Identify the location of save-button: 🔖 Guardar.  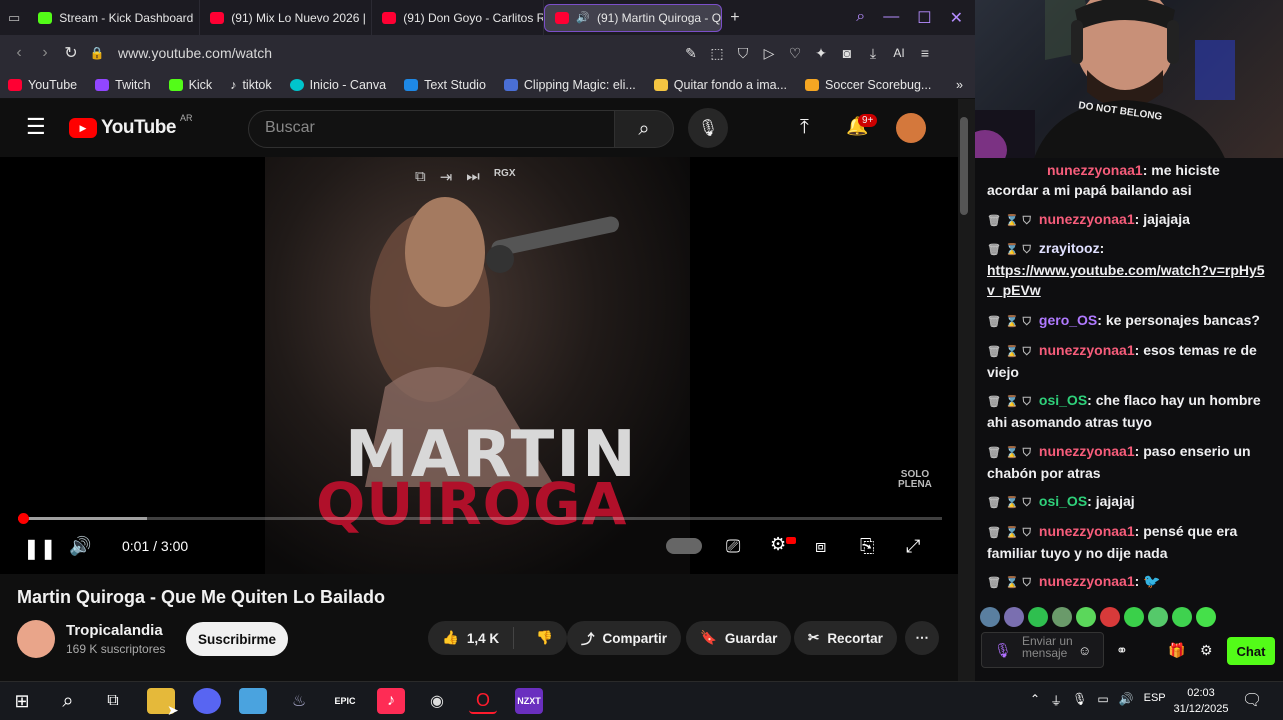
(739, 638).